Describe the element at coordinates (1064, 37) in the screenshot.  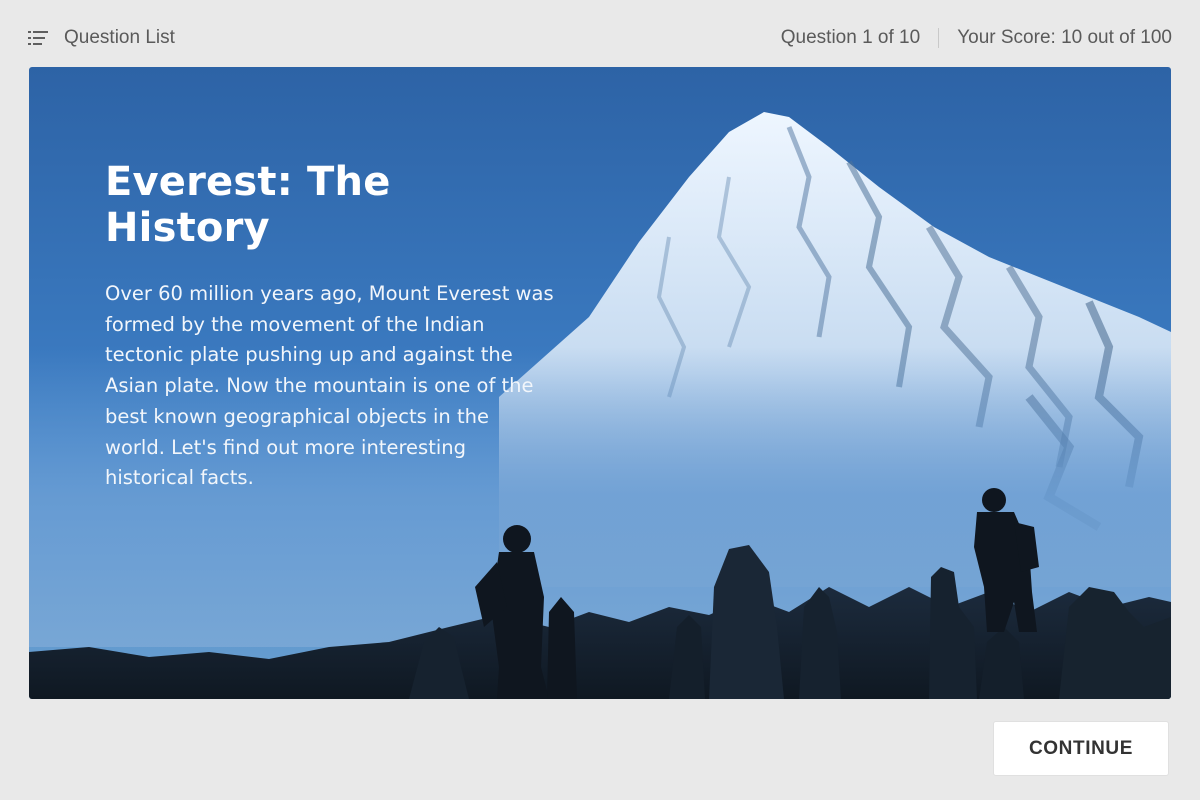
I see `score-display: Your Score: 10 out of 100` at that location.